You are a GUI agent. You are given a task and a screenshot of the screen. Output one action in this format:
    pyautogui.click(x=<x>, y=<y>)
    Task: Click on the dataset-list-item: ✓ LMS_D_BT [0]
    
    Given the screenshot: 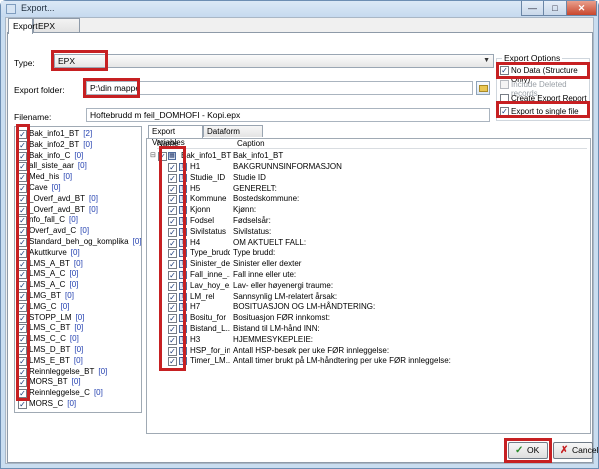 What is the action you would take?
    pyautogui.click(x=78, y=350)
    